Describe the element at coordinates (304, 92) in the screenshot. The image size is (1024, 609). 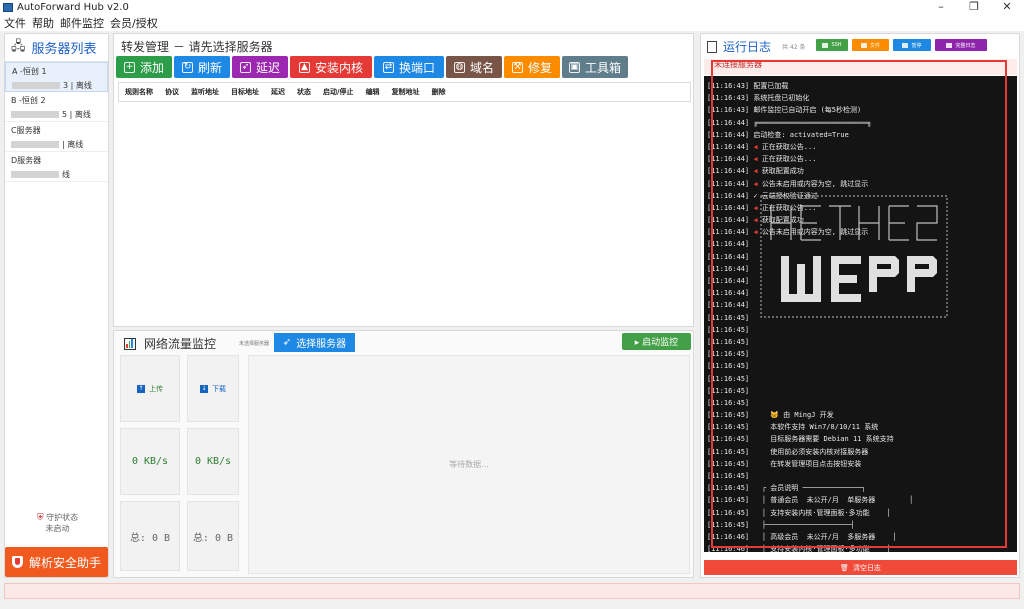
I see `col-status: 状态` at that location.